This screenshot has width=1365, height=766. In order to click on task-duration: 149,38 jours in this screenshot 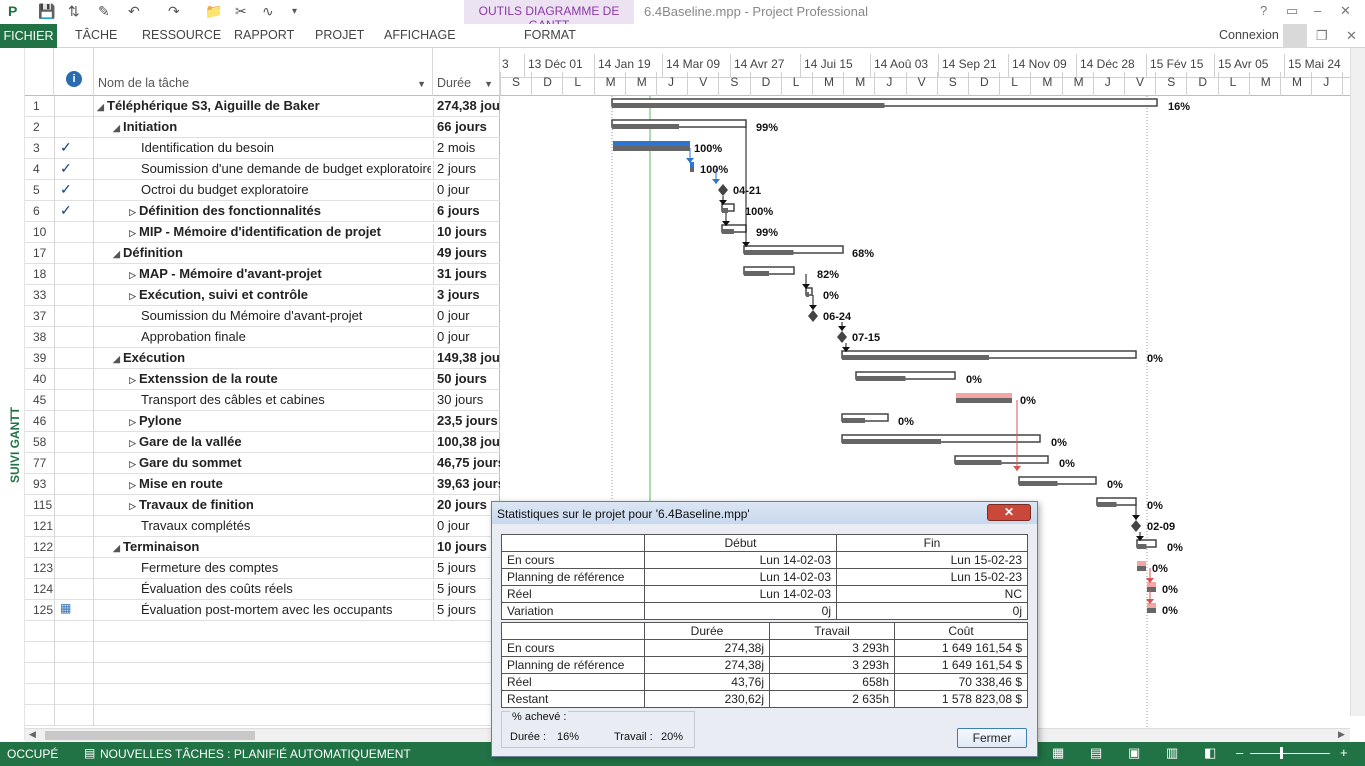, I will do `click(466, 359)`.